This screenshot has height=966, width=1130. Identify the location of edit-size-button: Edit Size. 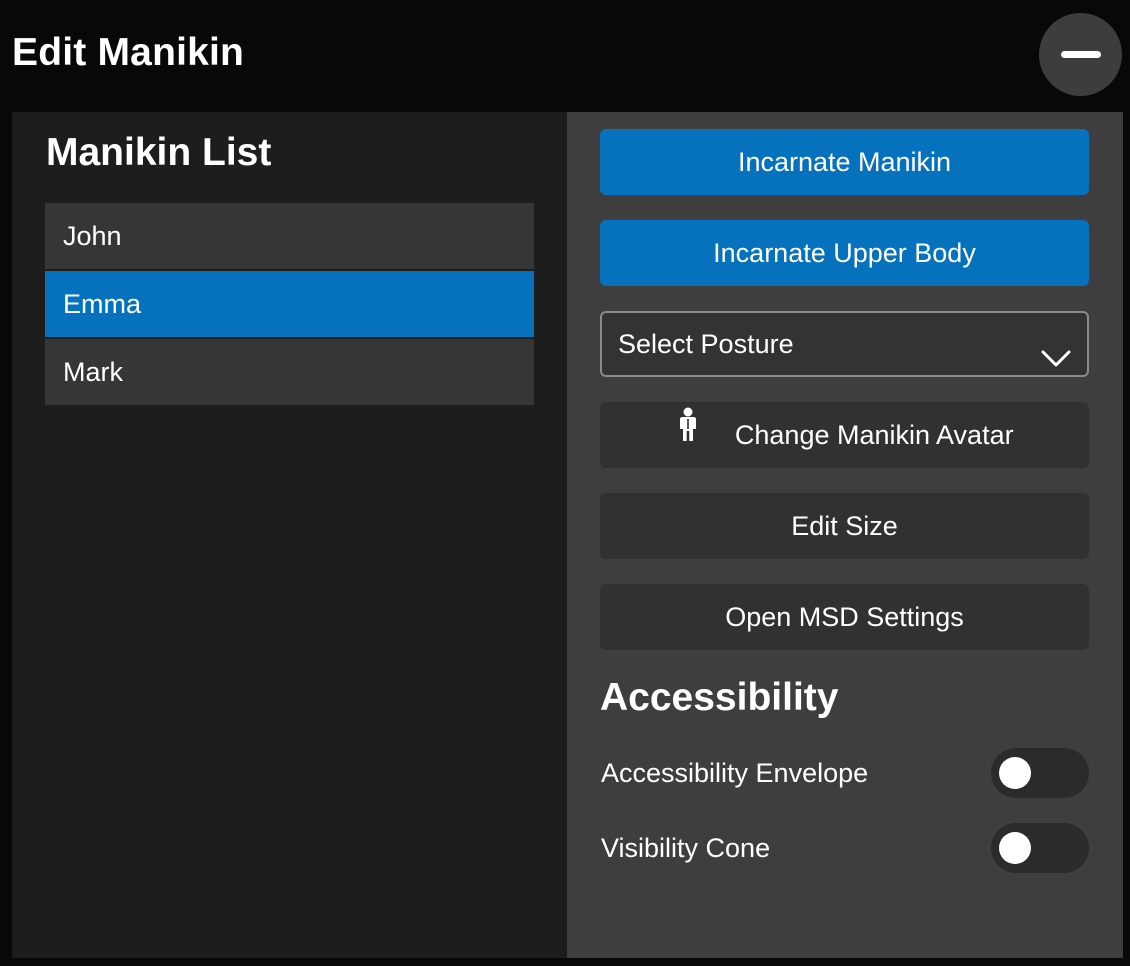
(844, 526).